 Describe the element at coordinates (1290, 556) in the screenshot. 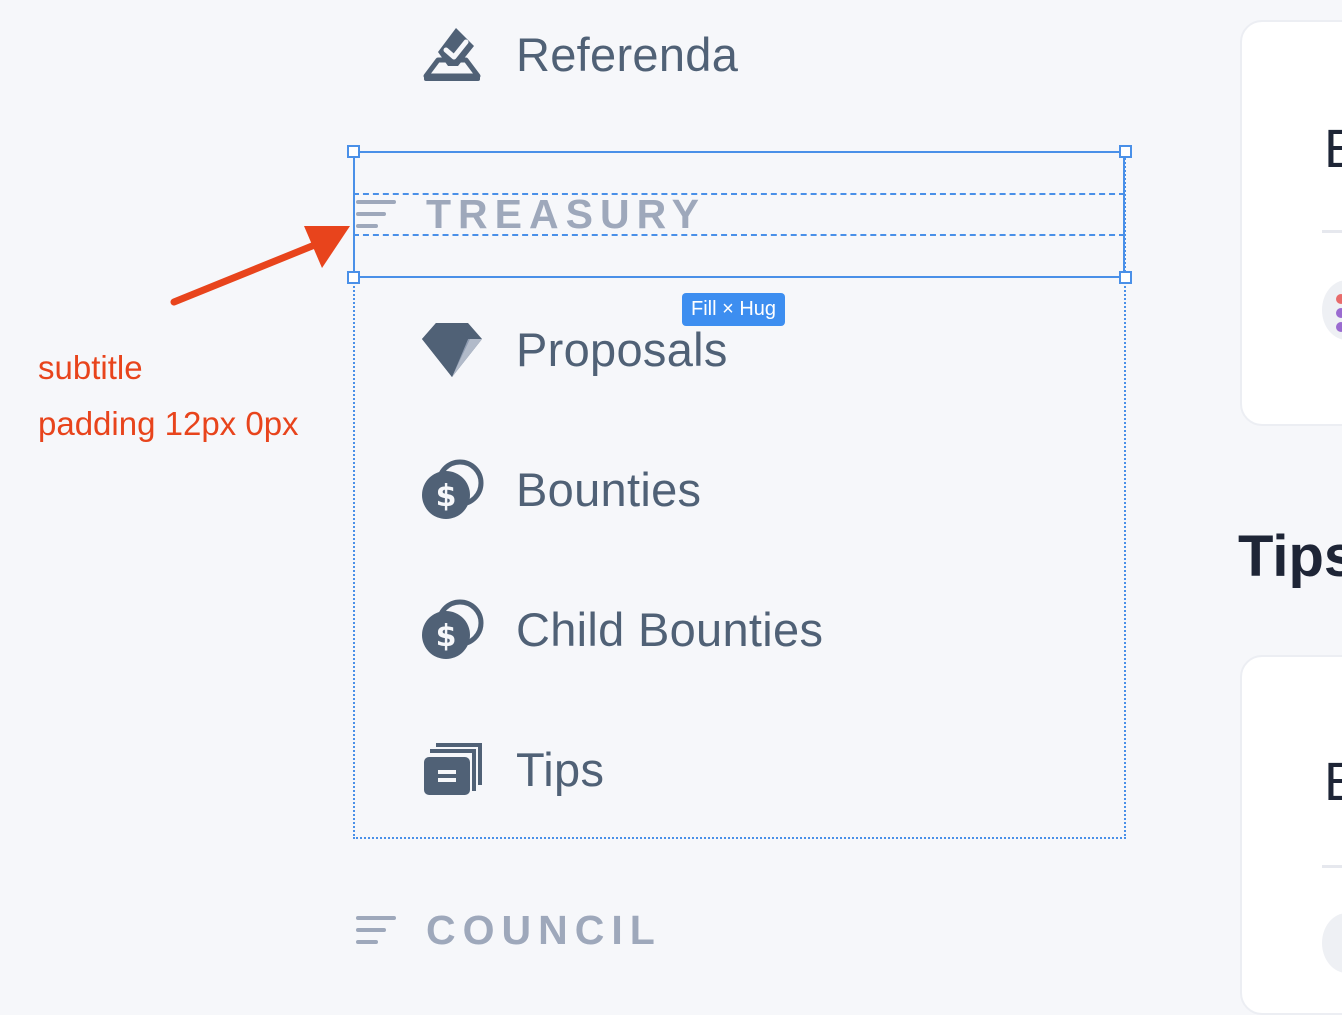

I see `section-heading-tips: Tips` at that location.